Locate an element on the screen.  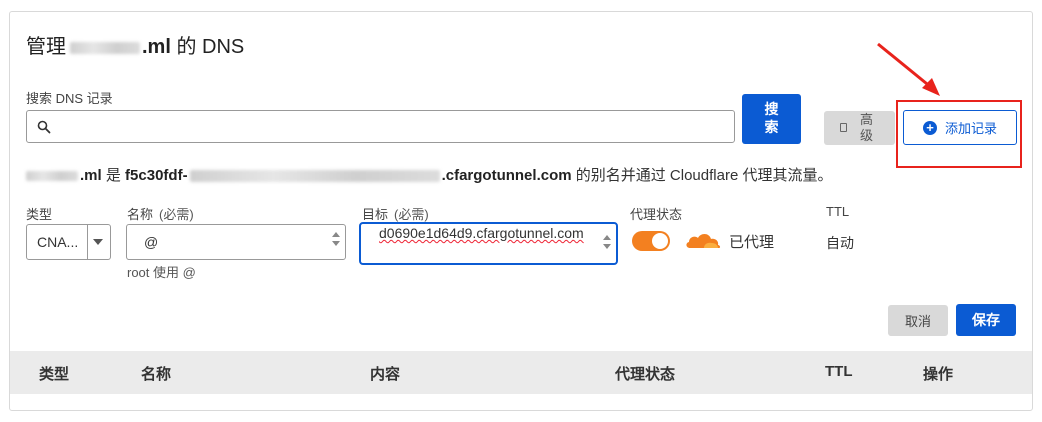
page-title: 管理 .ml 的 DNS is located at coordinates (135, 44).